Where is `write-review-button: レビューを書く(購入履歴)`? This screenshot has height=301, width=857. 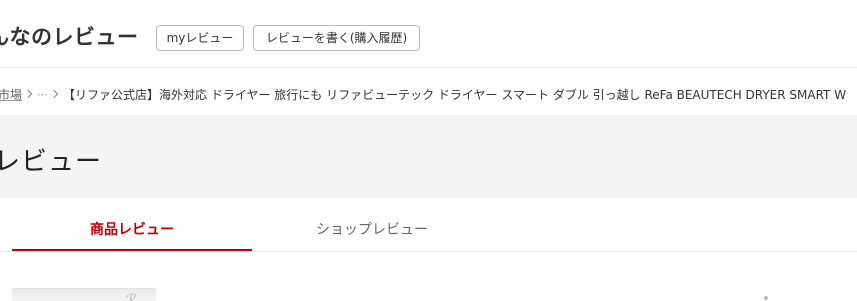 write-review-button: レビューを書く(購入履歴) is located at coordinates (336, 38).